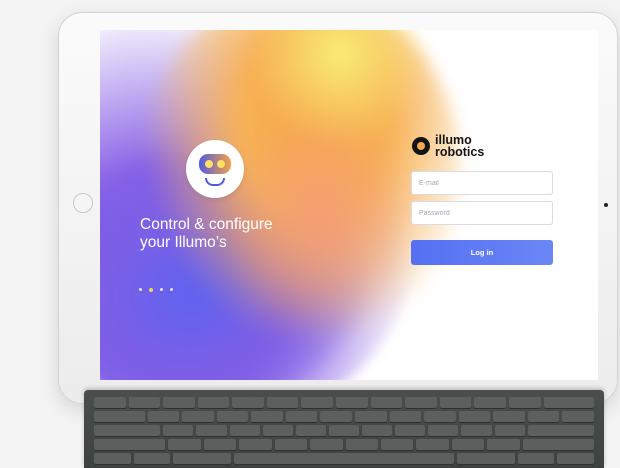 The width and height of the screenshot is (620, 468). What do you see at coordinates (482, 183) in the screenshot?
I see `email-field` at bounding box center [482, 183].